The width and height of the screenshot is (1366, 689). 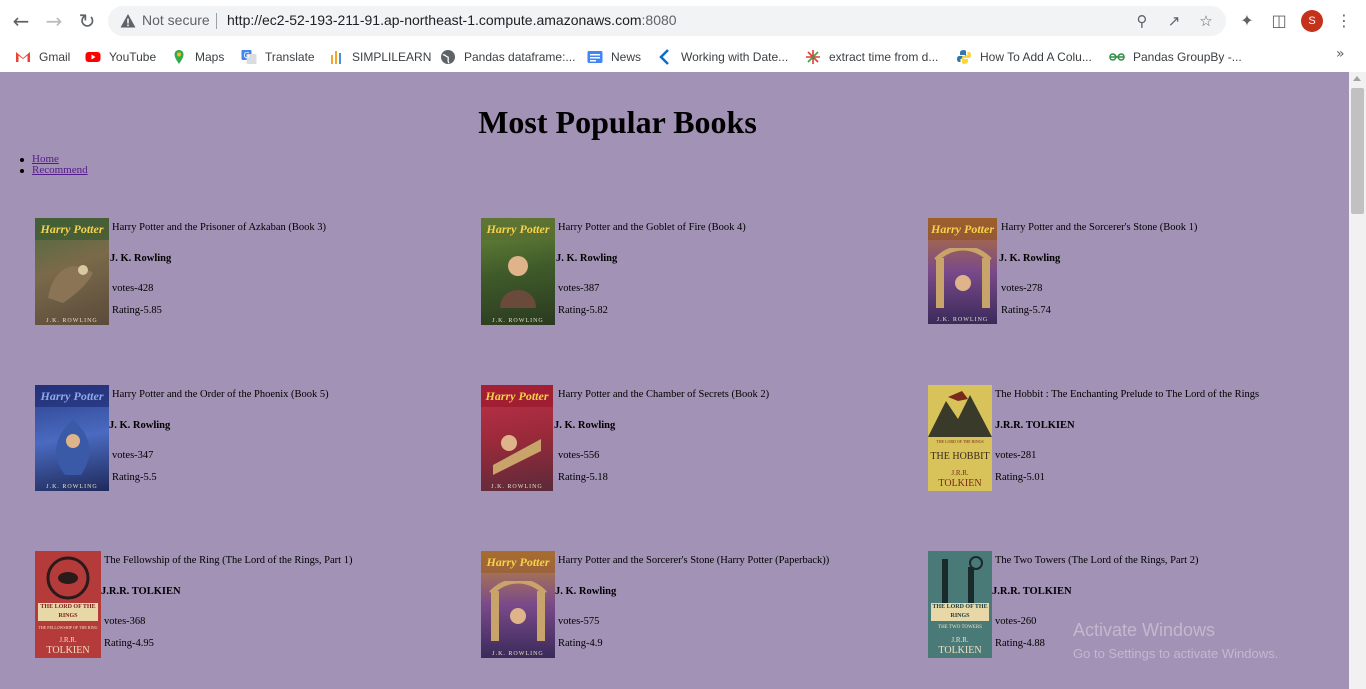 I want to click on star-icon: ☆, so click(x=1206, y=21).